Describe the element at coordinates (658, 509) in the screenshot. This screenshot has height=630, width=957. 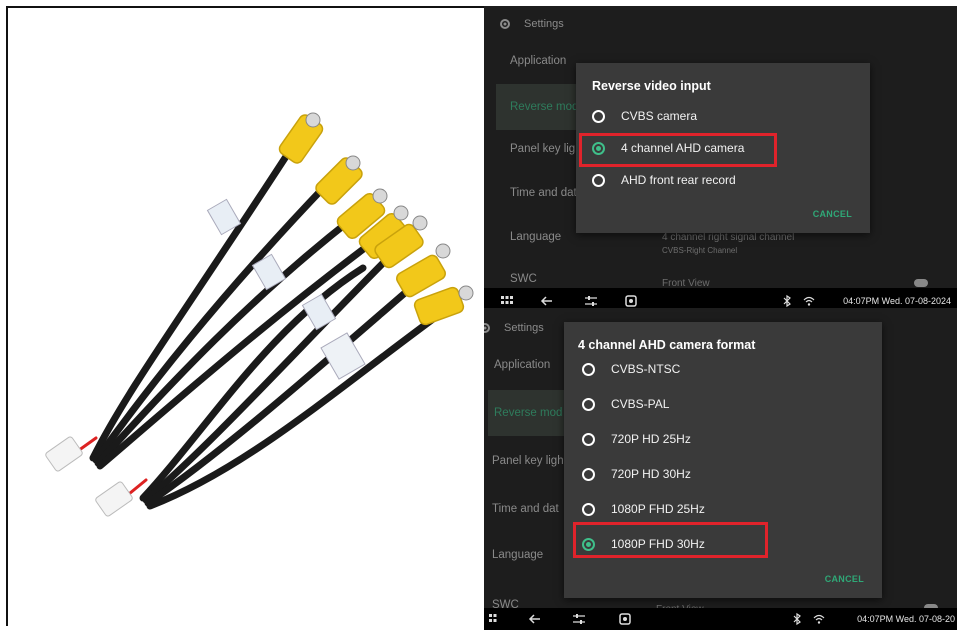
I see `option-label: 1080P FHD 25Hz` at that location.